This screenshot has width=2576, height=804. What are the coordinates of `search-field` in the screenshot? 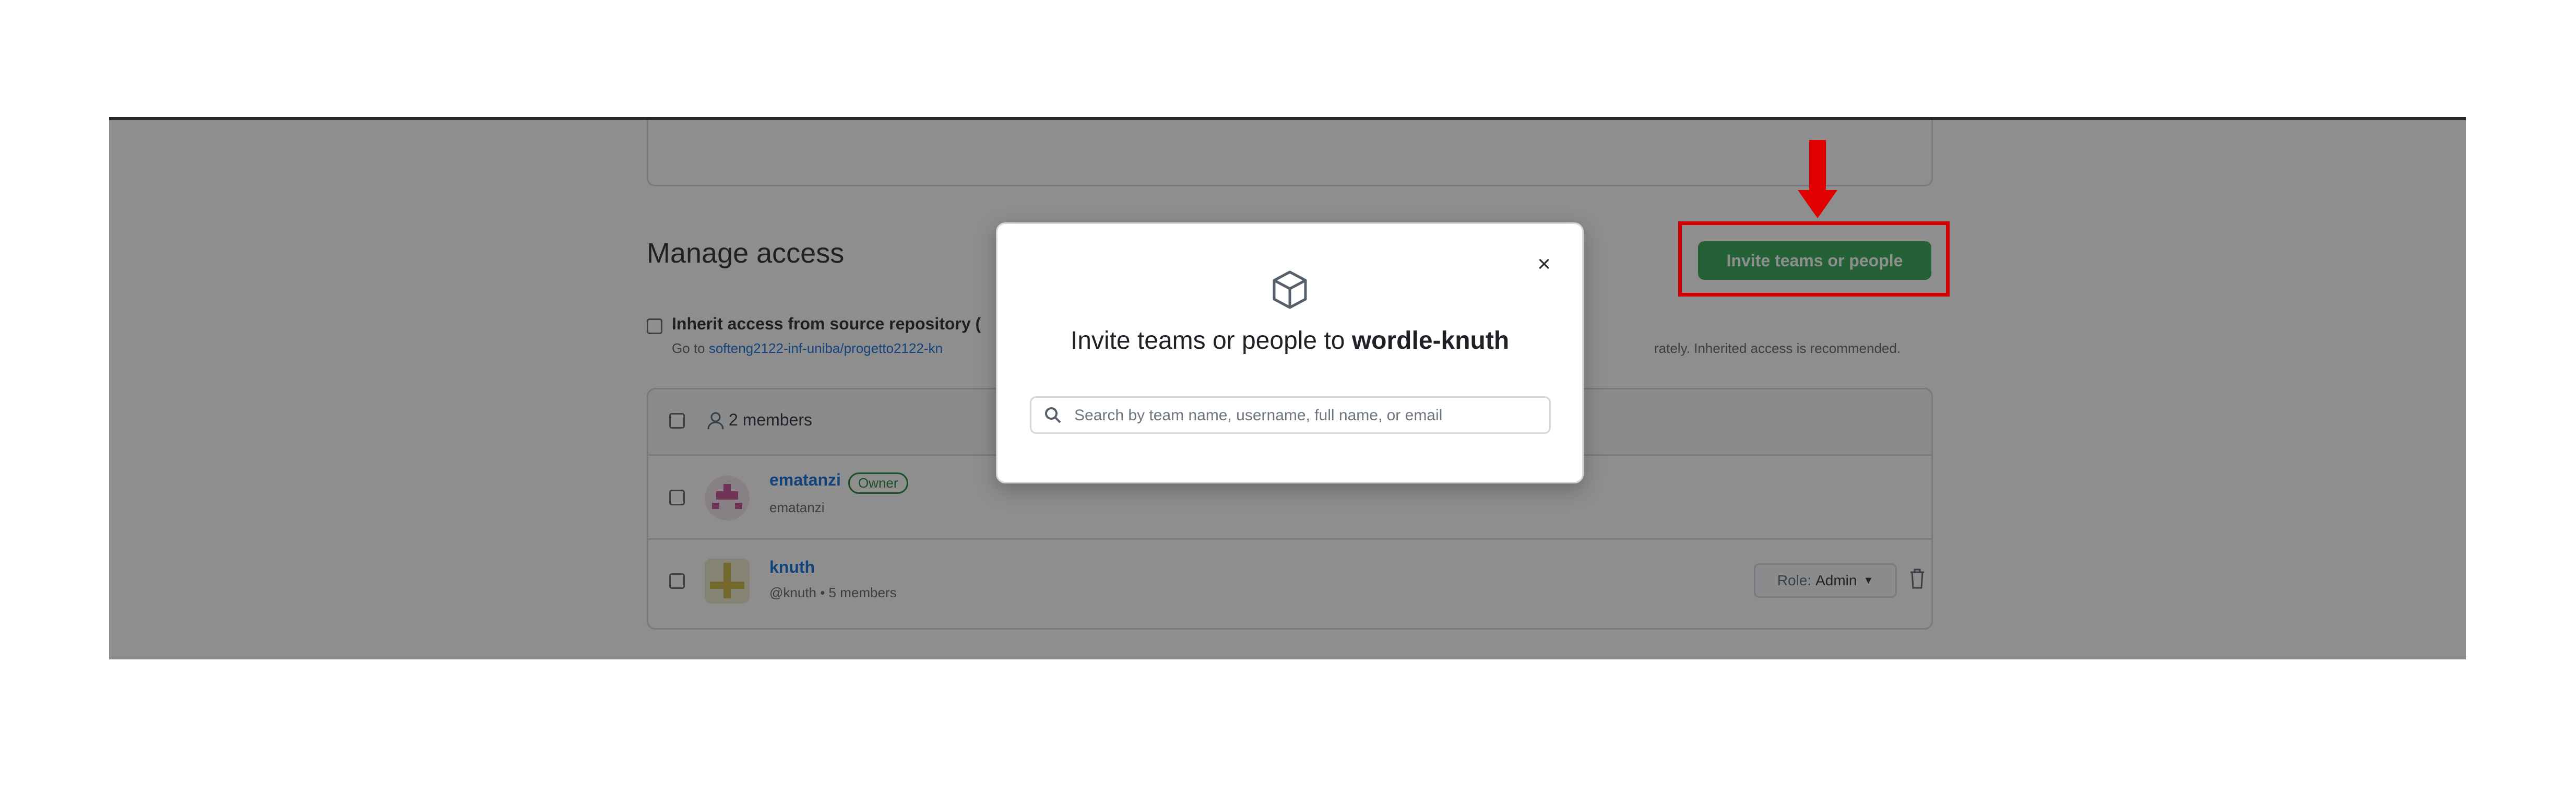 It's located at (1290, 415).